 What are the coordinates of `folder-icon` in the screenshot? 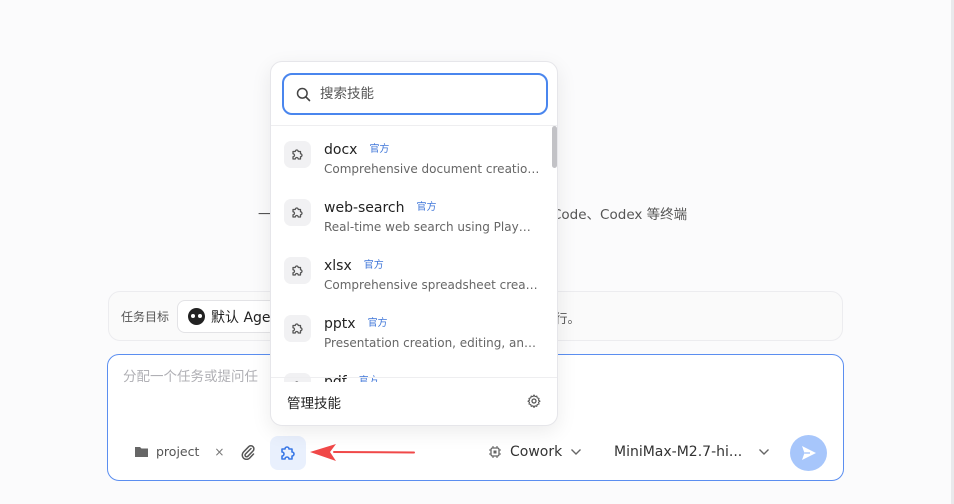 It's located at (141, 452).